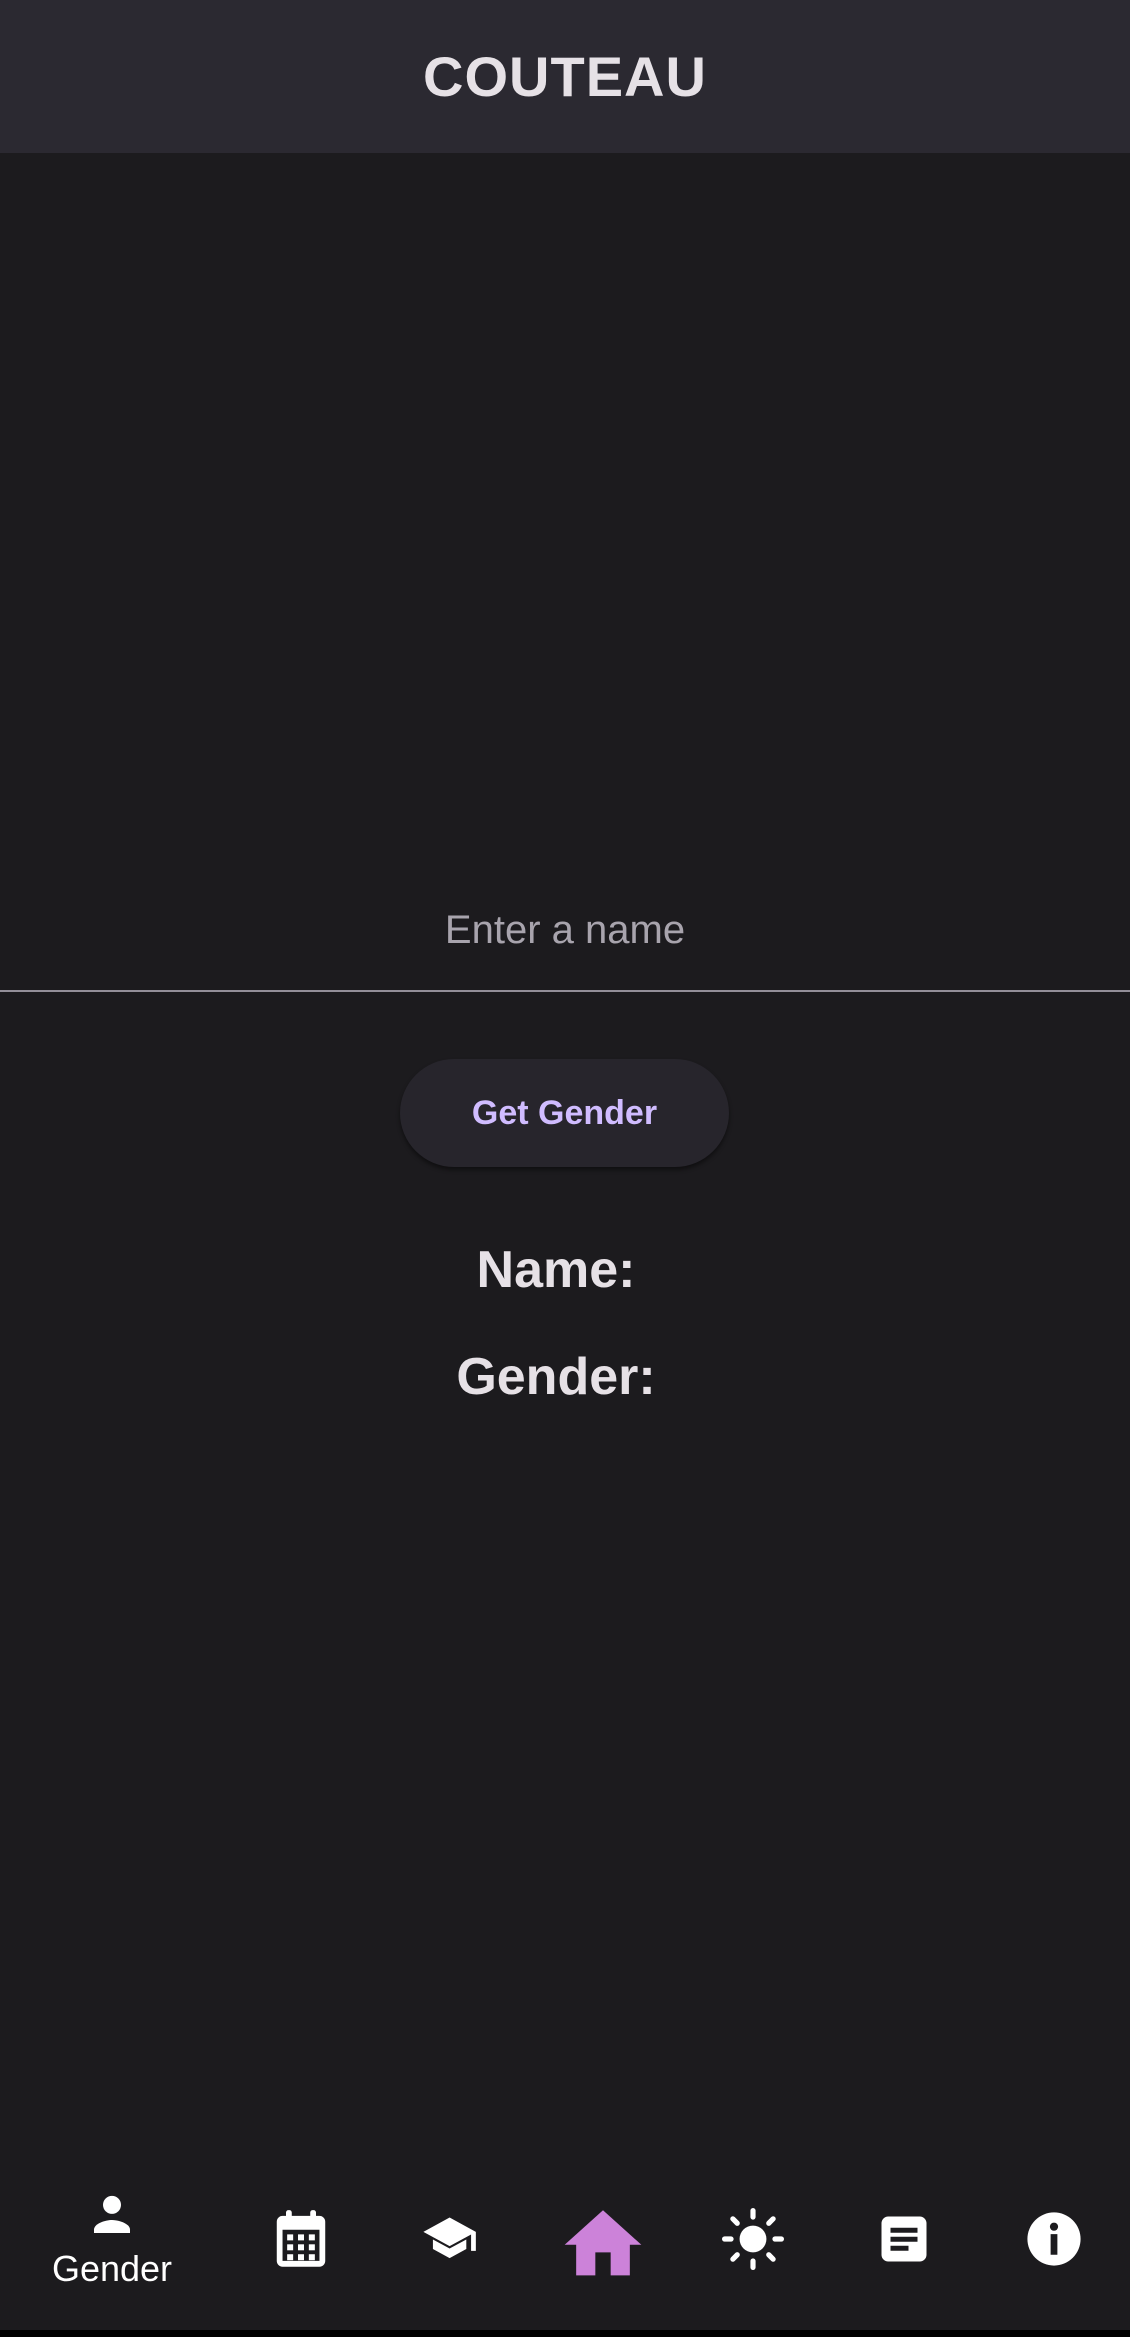  I want to click on result-name-label: Name:, so click(556, 1270).